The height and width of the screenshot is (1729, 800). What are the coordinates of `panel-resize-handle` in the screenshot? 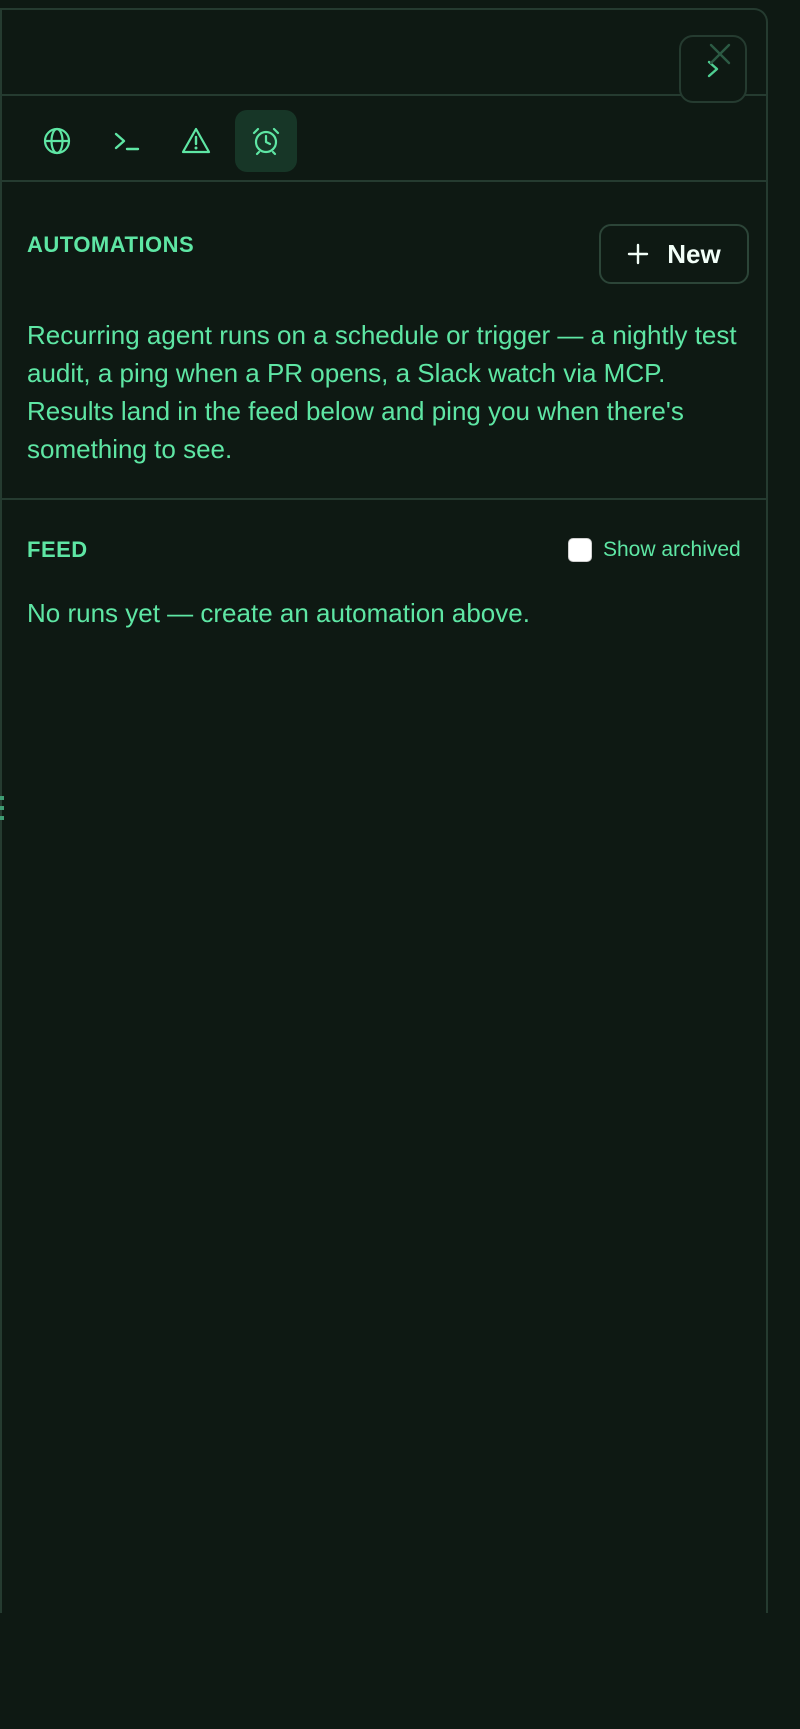 It's located at (2, 811).